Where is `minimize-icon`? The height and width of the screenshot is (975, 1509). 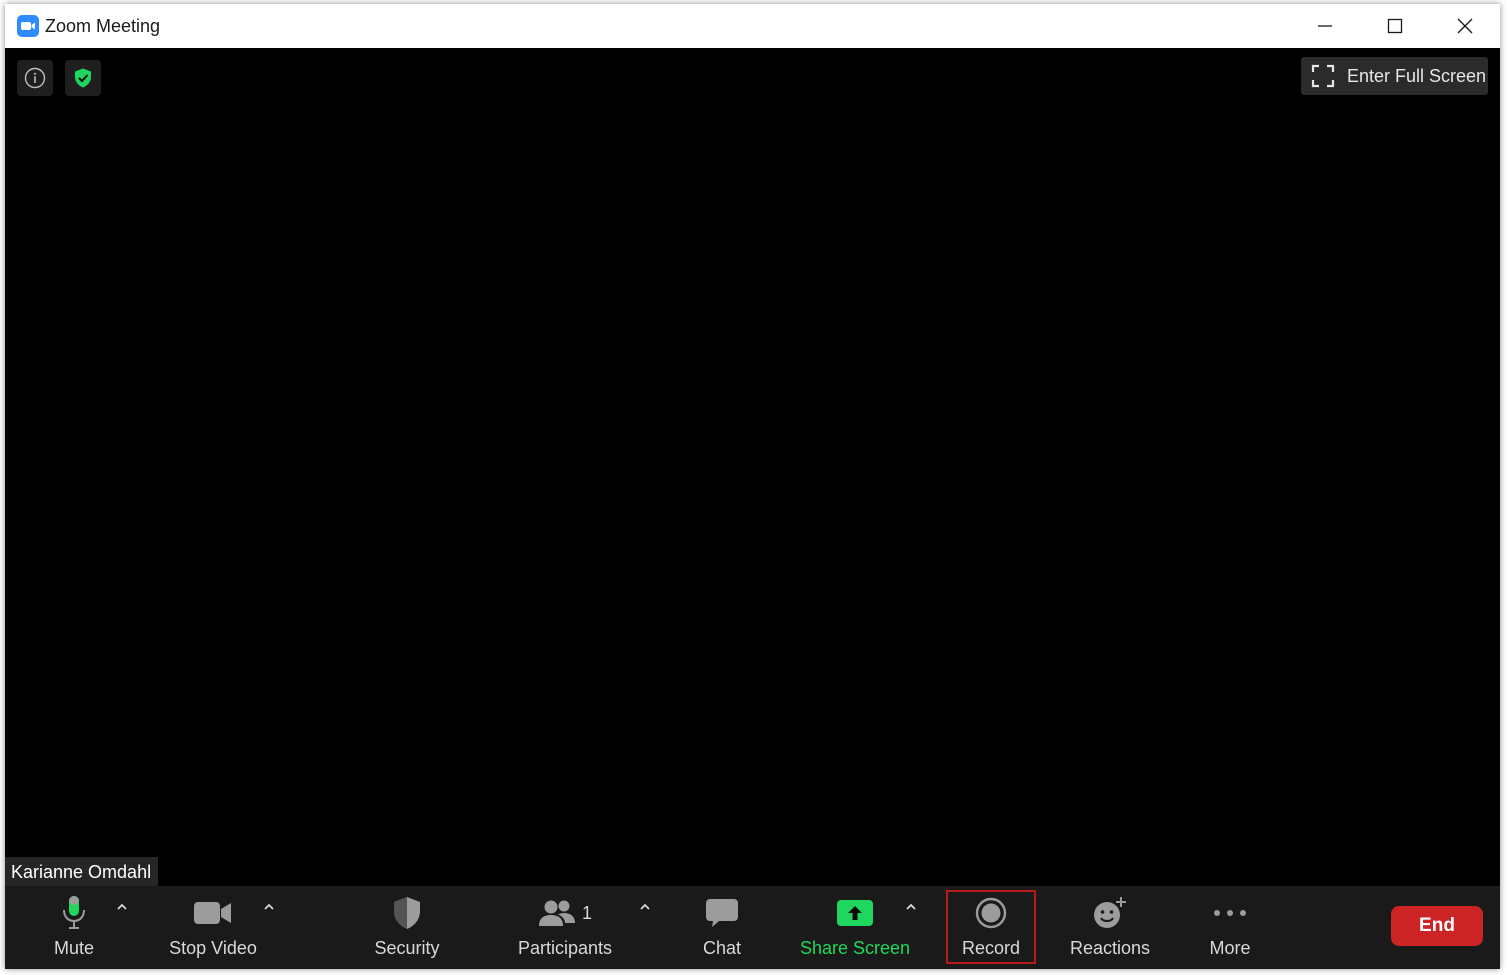 minimize-icon is located at coordinates (1325, 26).